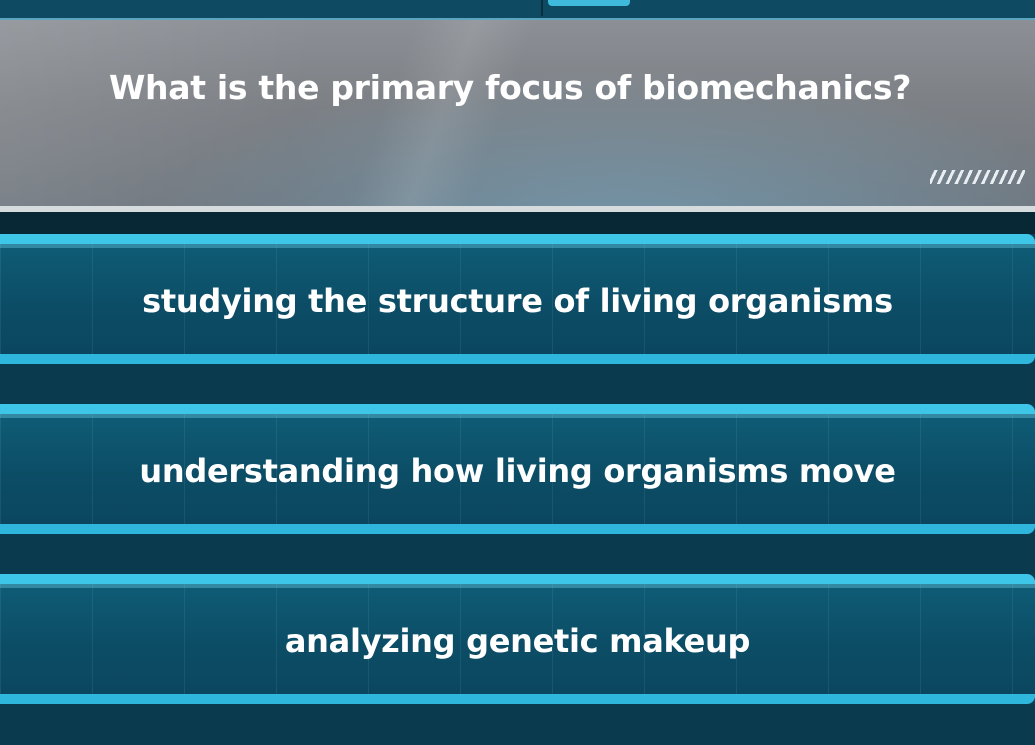 This screenshot has height=745, width=1035. What do you see at coordinates (517, 223) in the screenshot?
I see `panel-shadow` at bounding box center [517, 223].